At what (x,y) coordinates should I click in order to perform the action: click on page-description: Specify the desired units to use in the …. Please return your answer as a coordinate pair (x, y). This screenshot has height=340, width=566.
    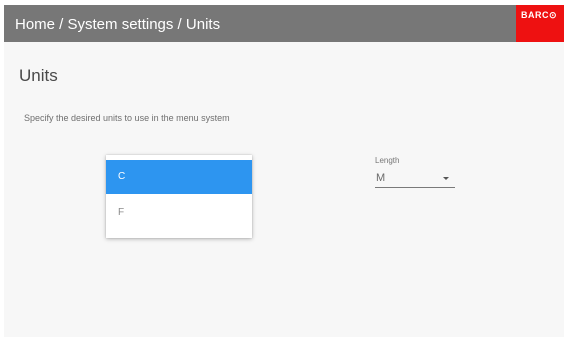
    Looking at the image, I should click on (127, 118).